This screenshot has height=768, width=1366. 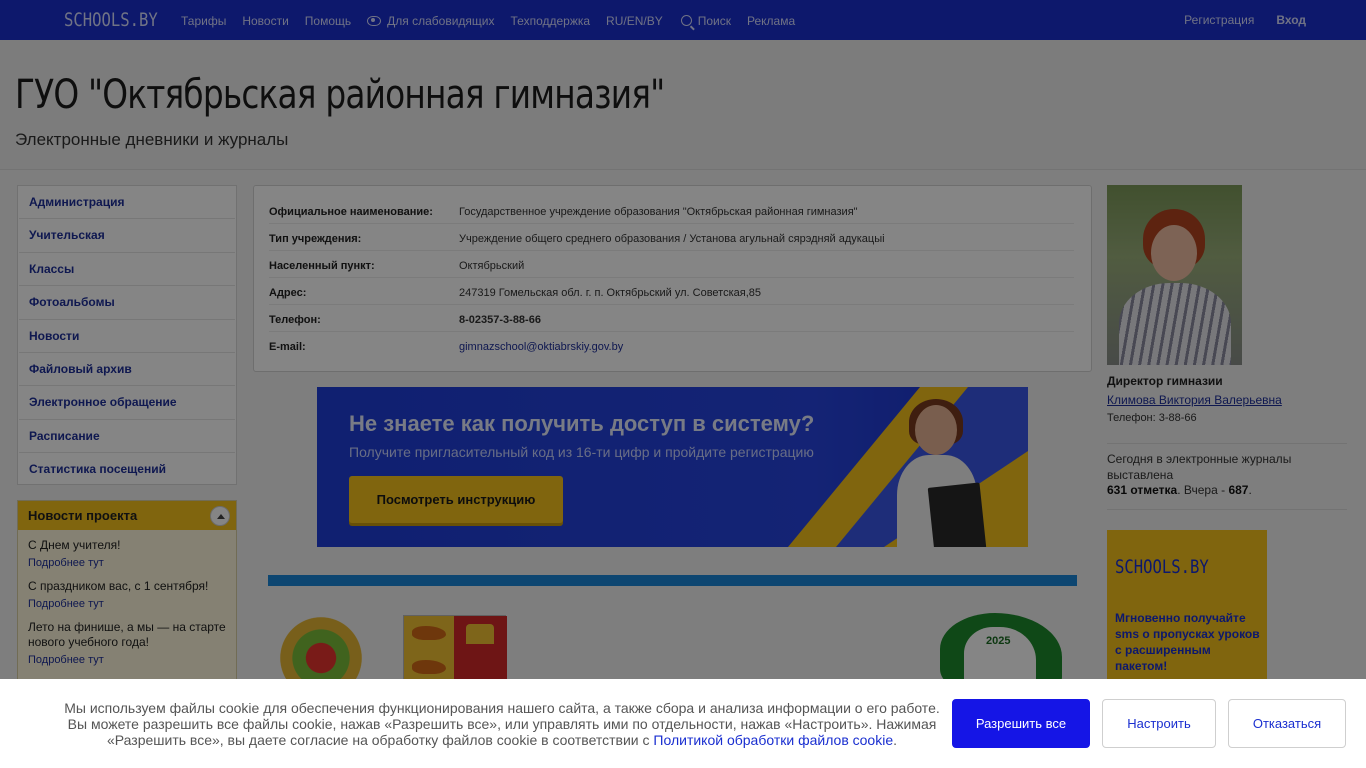 I want to click on director-phone: Телефон: 3-88-66, so click(x=1152, y=418).